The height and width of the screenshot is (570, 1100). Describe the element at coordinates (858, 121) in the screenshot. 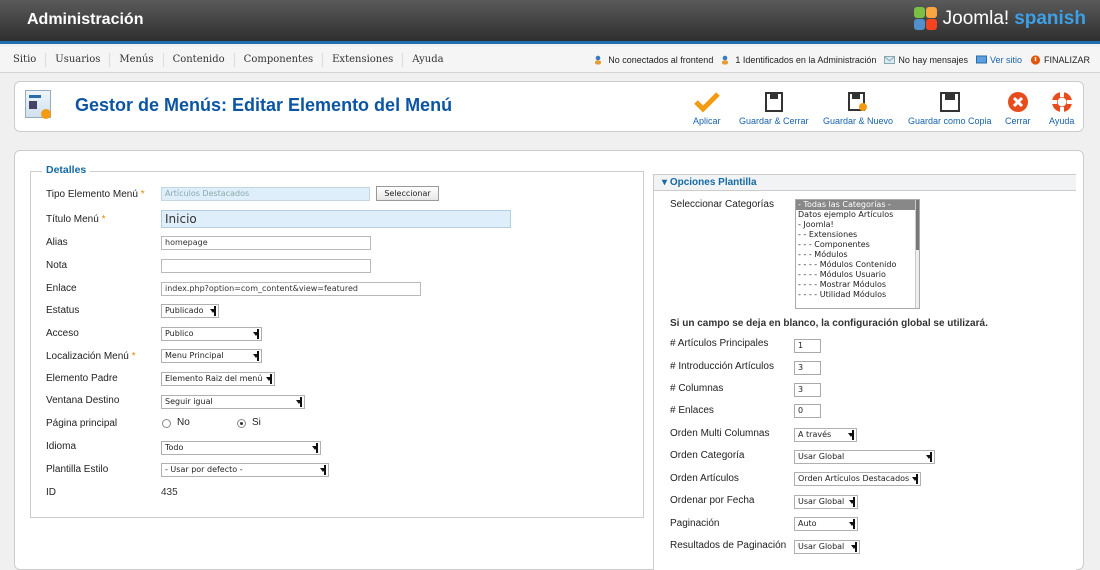

I see `save-new-label: Guardar & Nuevo` at that location.